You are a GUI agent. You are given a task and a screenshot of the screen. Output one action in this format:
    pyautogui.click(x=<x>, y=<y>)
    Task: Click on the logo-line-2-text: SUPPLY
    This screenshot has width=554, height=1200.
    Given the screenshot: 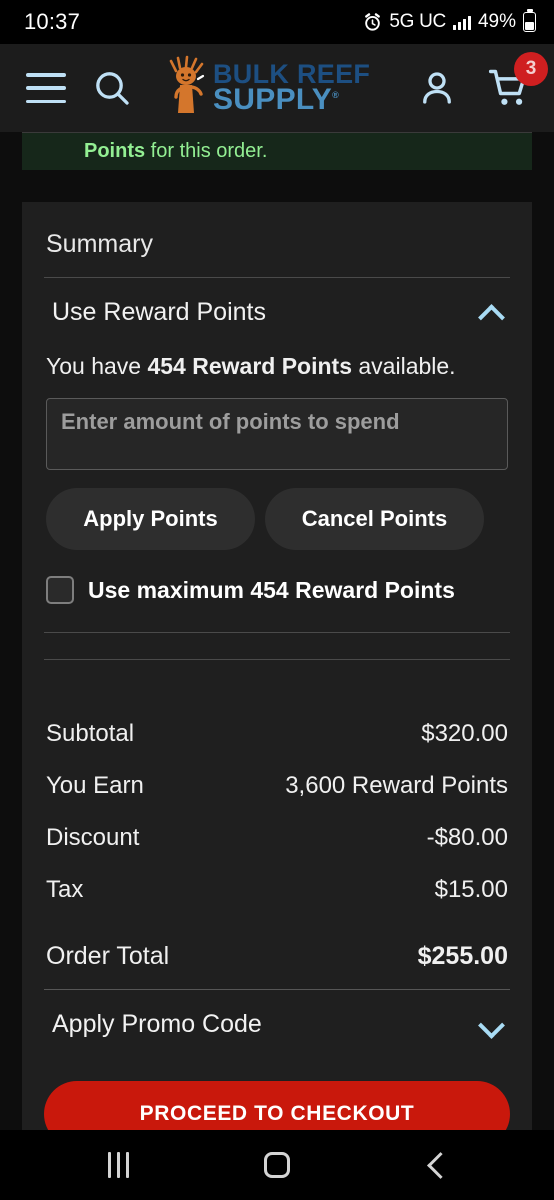 What is the action you would take?
    pyautogui.click(x=273, y=99)
    